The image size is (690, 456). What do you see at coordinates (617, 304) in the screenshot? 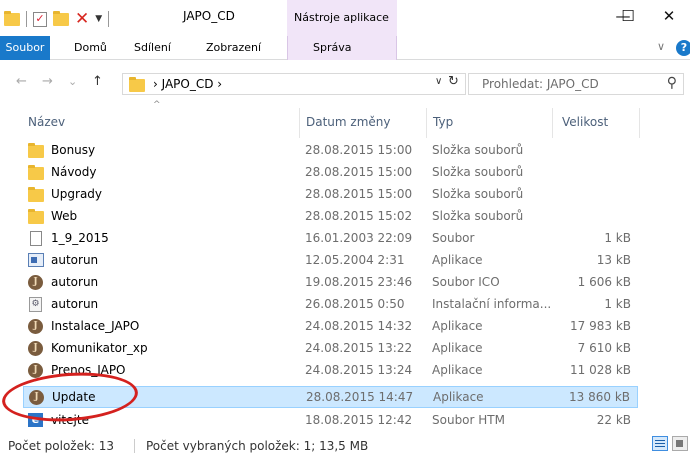
I see `file-size: 1 kB` at bounding box center [617, 304].